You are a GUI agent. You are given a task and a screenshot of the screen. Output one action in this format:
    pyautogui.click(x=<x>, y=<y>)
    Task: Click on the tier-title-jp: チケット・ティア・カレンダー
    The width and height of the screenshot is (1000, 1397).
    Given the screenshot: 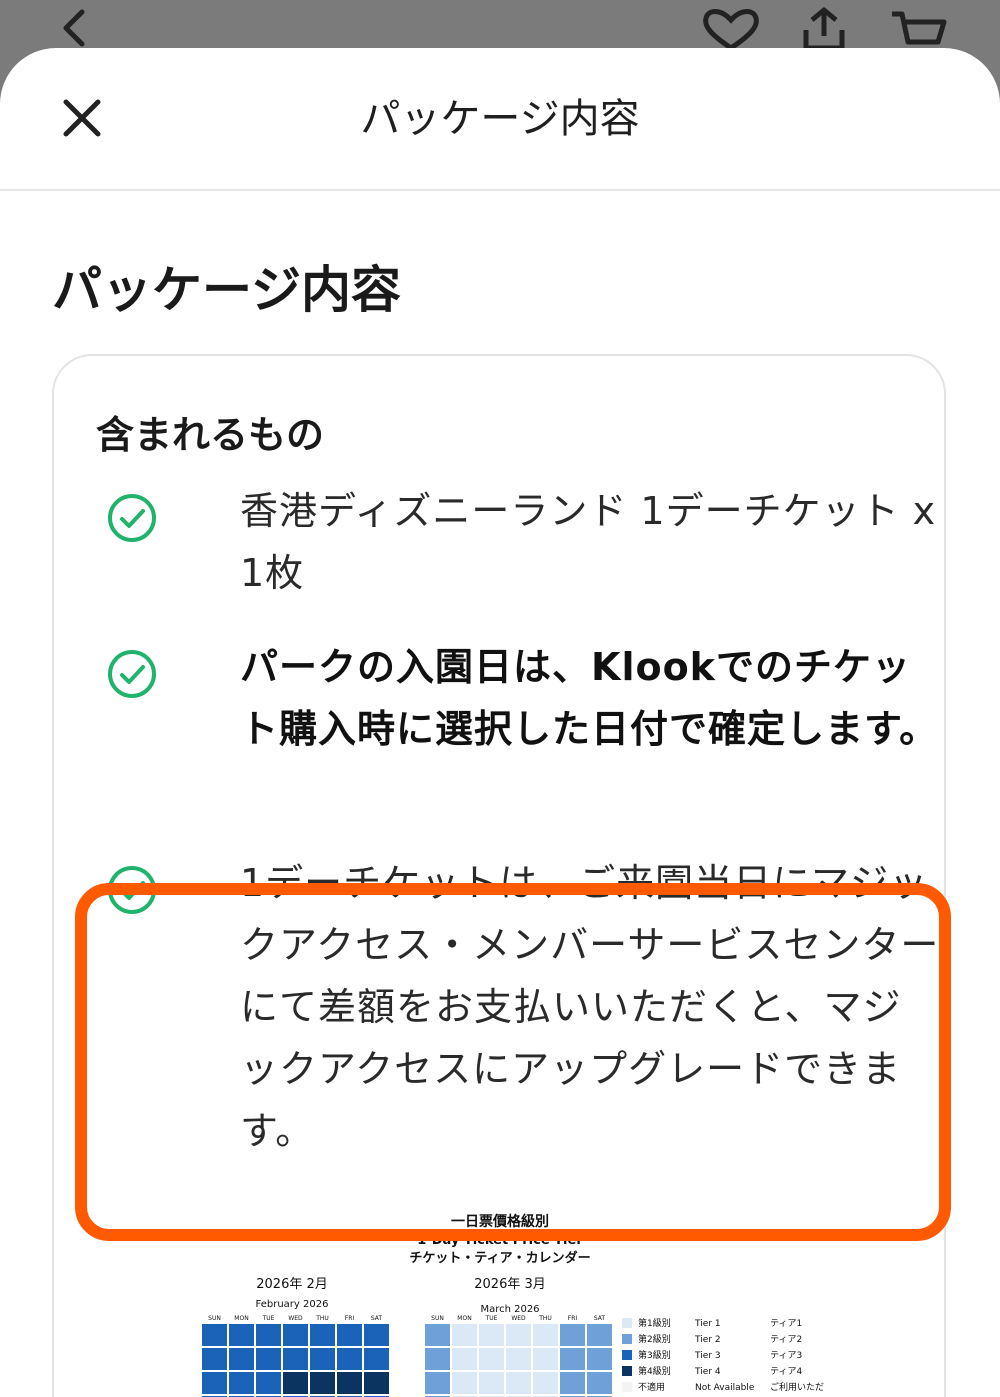 What is the action you would take?
    pyautogui.click(x=499, y=1258)
    